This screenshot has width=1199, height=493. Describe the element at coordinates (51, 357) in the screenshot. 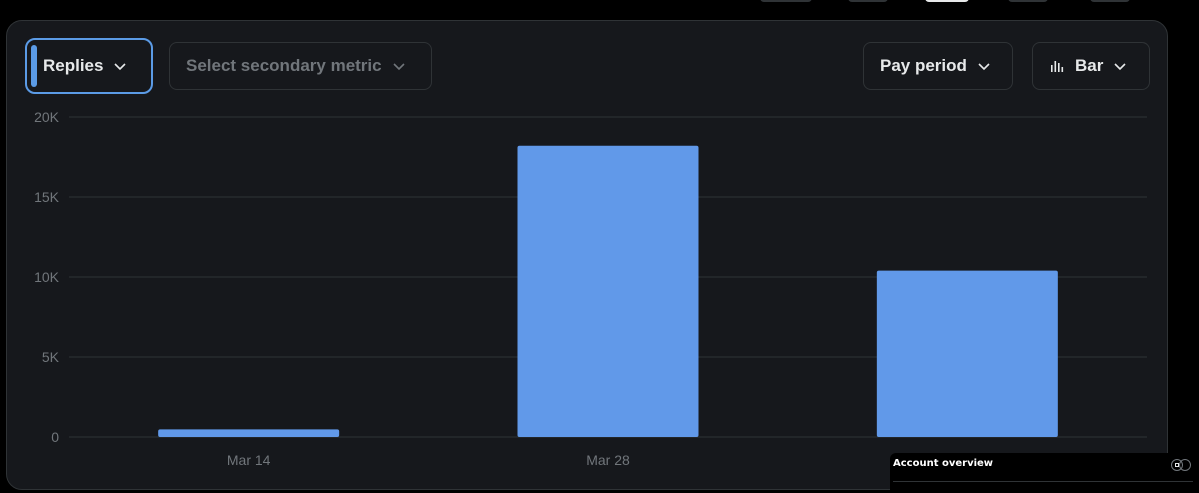

I see `y-tick-label: 5K` at that location.